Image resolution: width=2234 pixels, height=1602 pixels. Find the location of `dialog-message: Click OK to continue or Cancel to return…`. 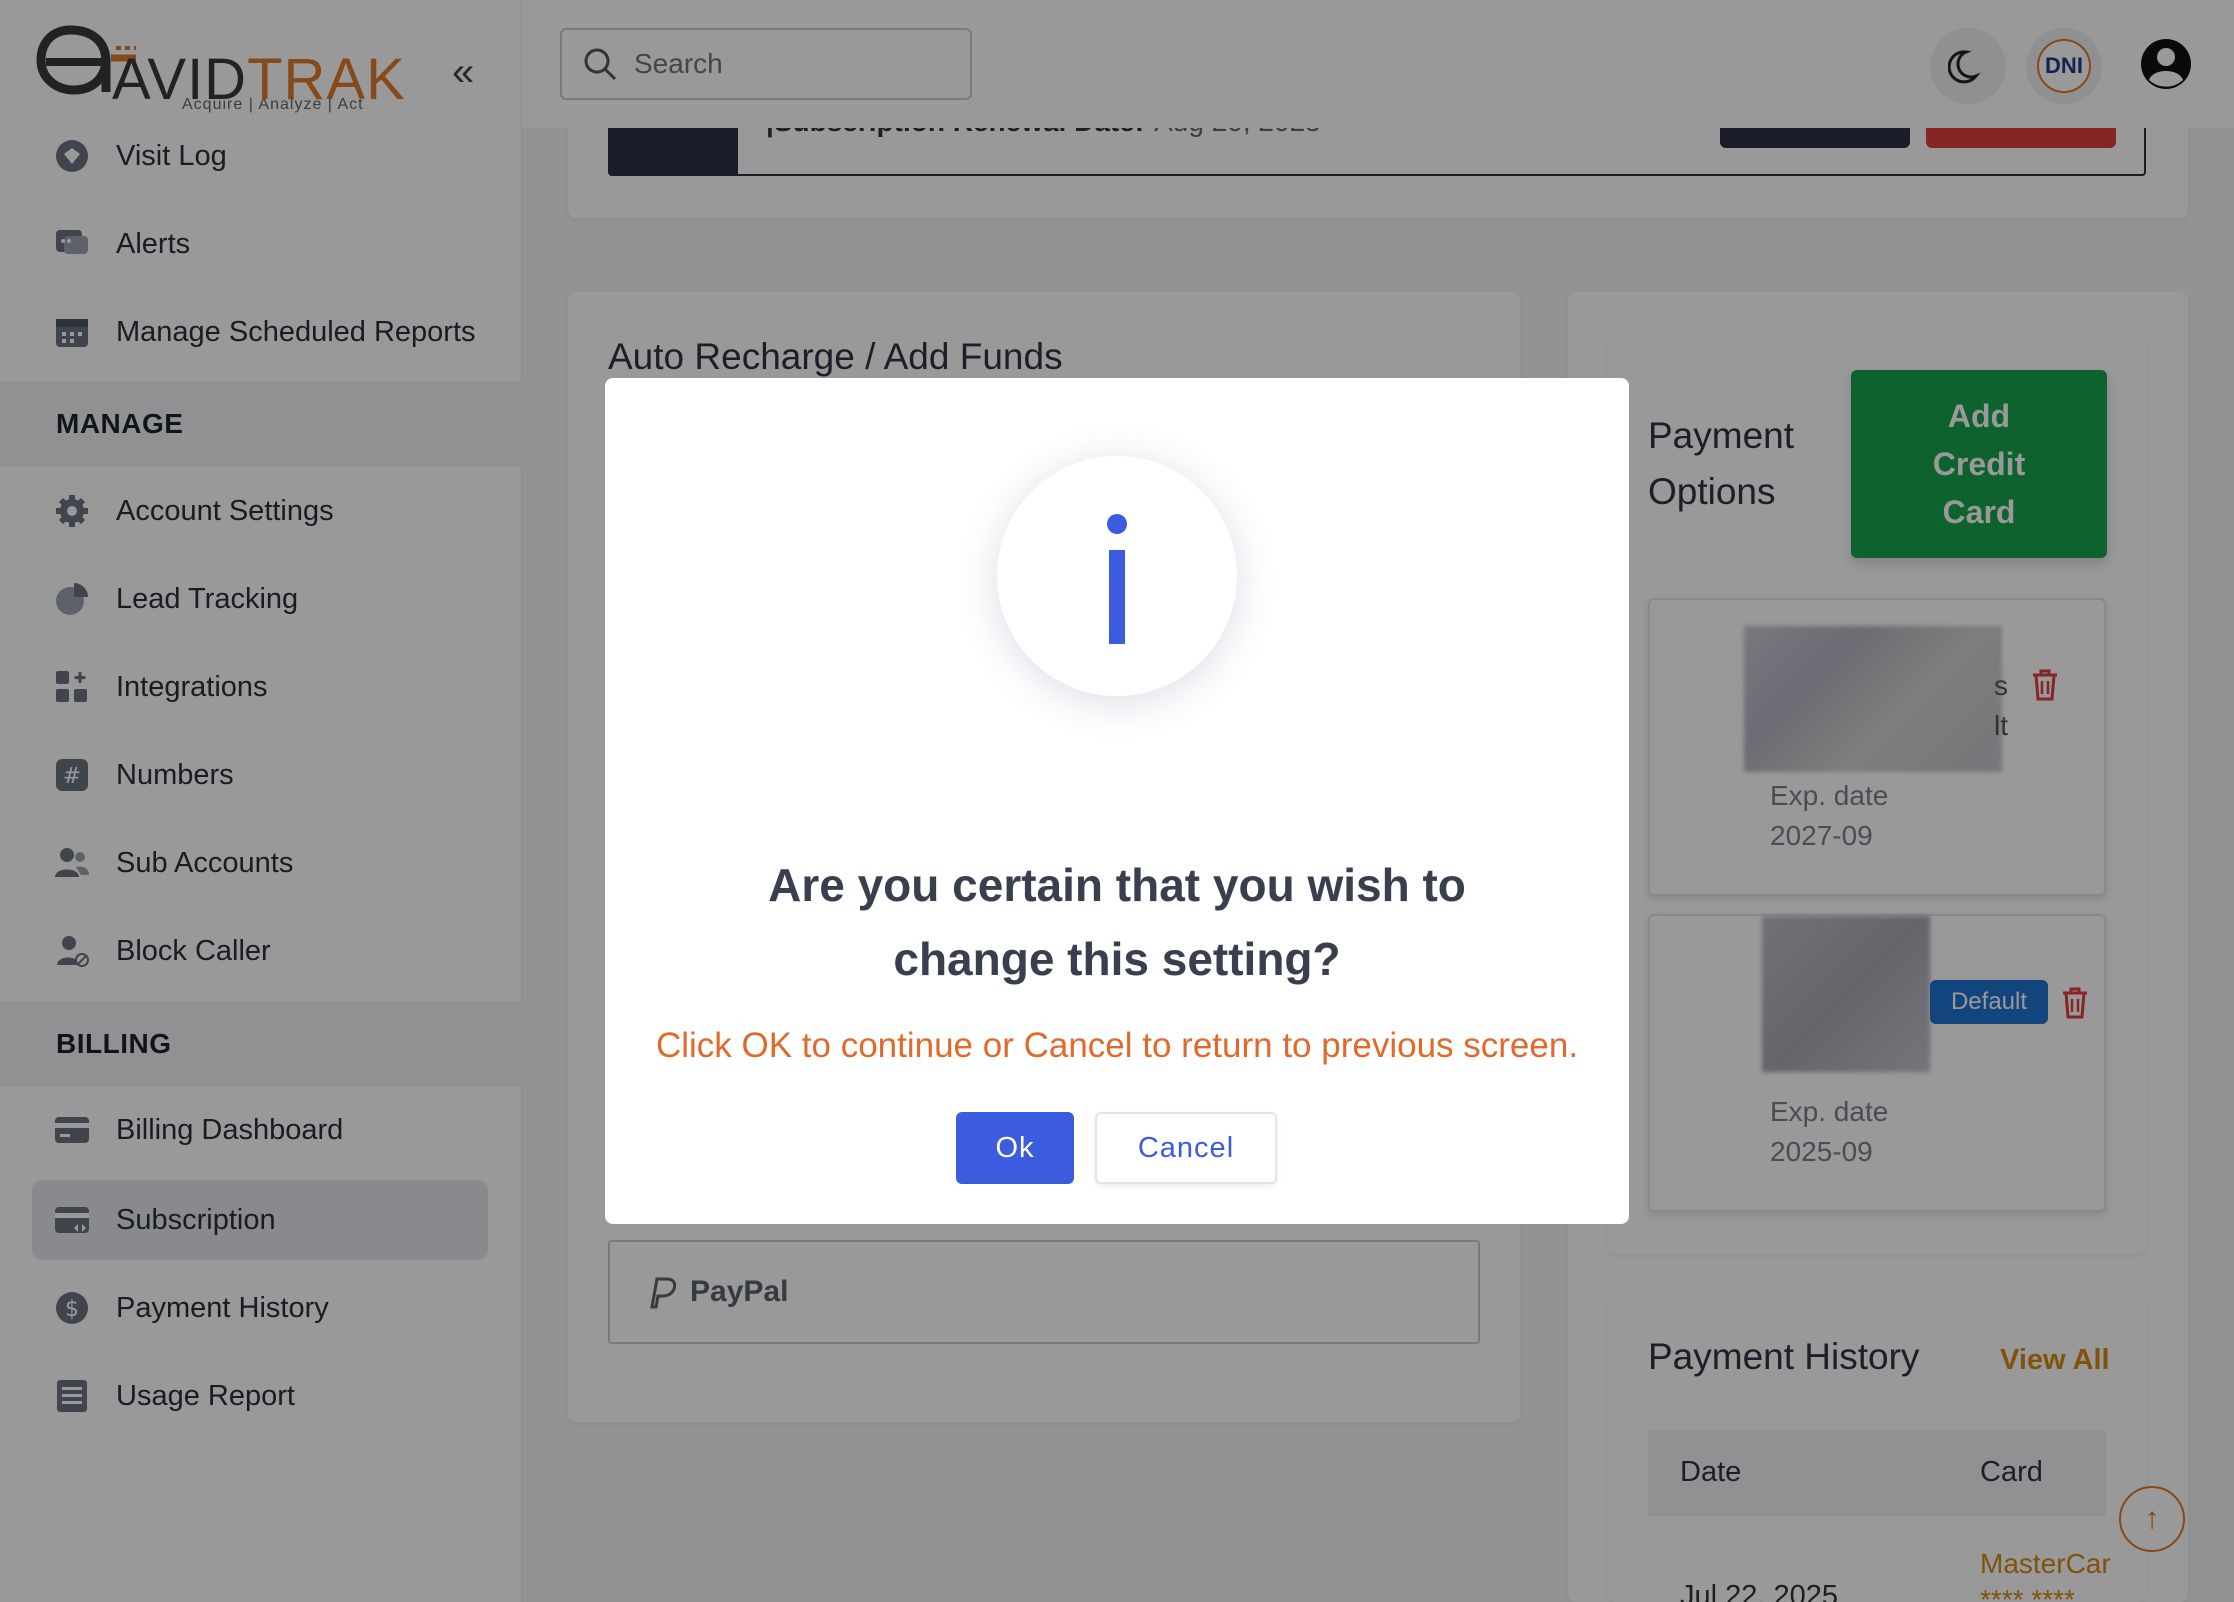

dialog-message: Click OK to continue or Cancel to return… is located at coordinates (1117, 1045).